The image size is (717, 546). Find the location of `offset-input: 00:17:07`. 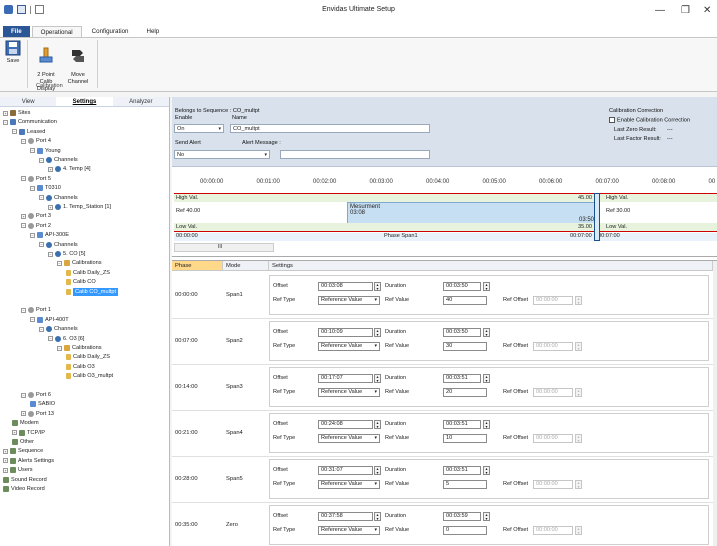

offset-input: 00:17:07 is located at coordinates (345, 378).